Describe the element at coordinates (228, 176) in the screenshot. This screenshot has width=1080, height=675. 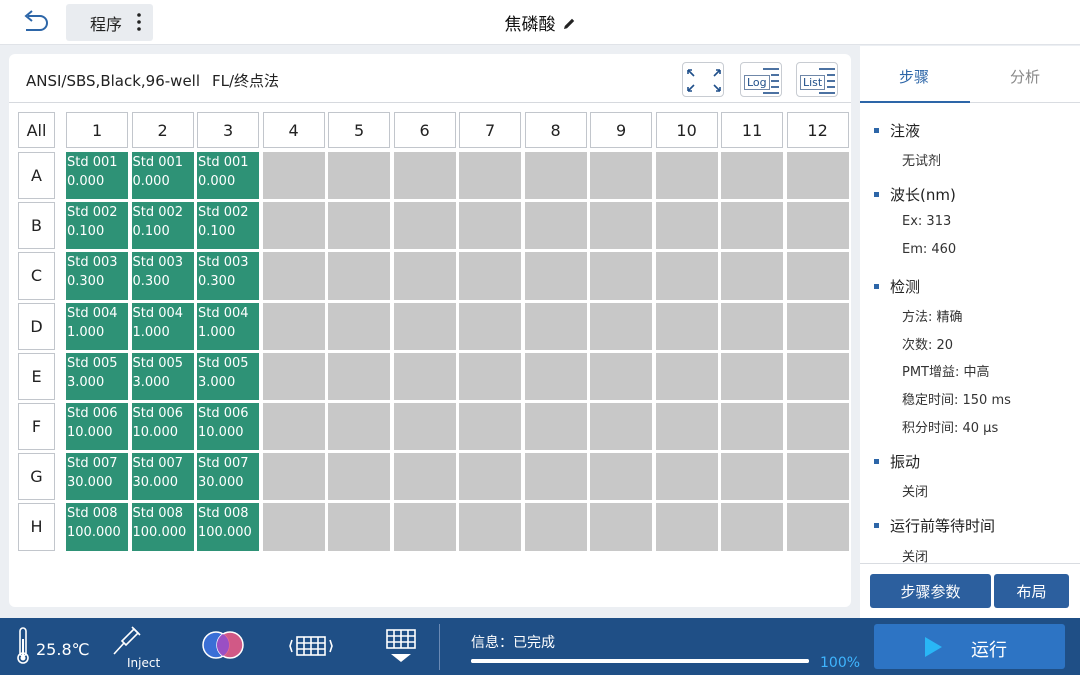
I see `well-A3: Std 001 0.000` at that location.